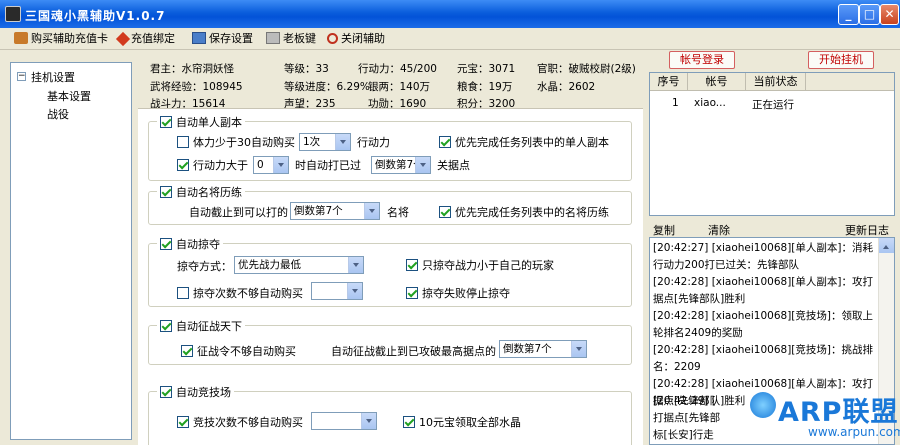  I want to click on single-dungeon-stamina-select: 0, so click(271, 165).